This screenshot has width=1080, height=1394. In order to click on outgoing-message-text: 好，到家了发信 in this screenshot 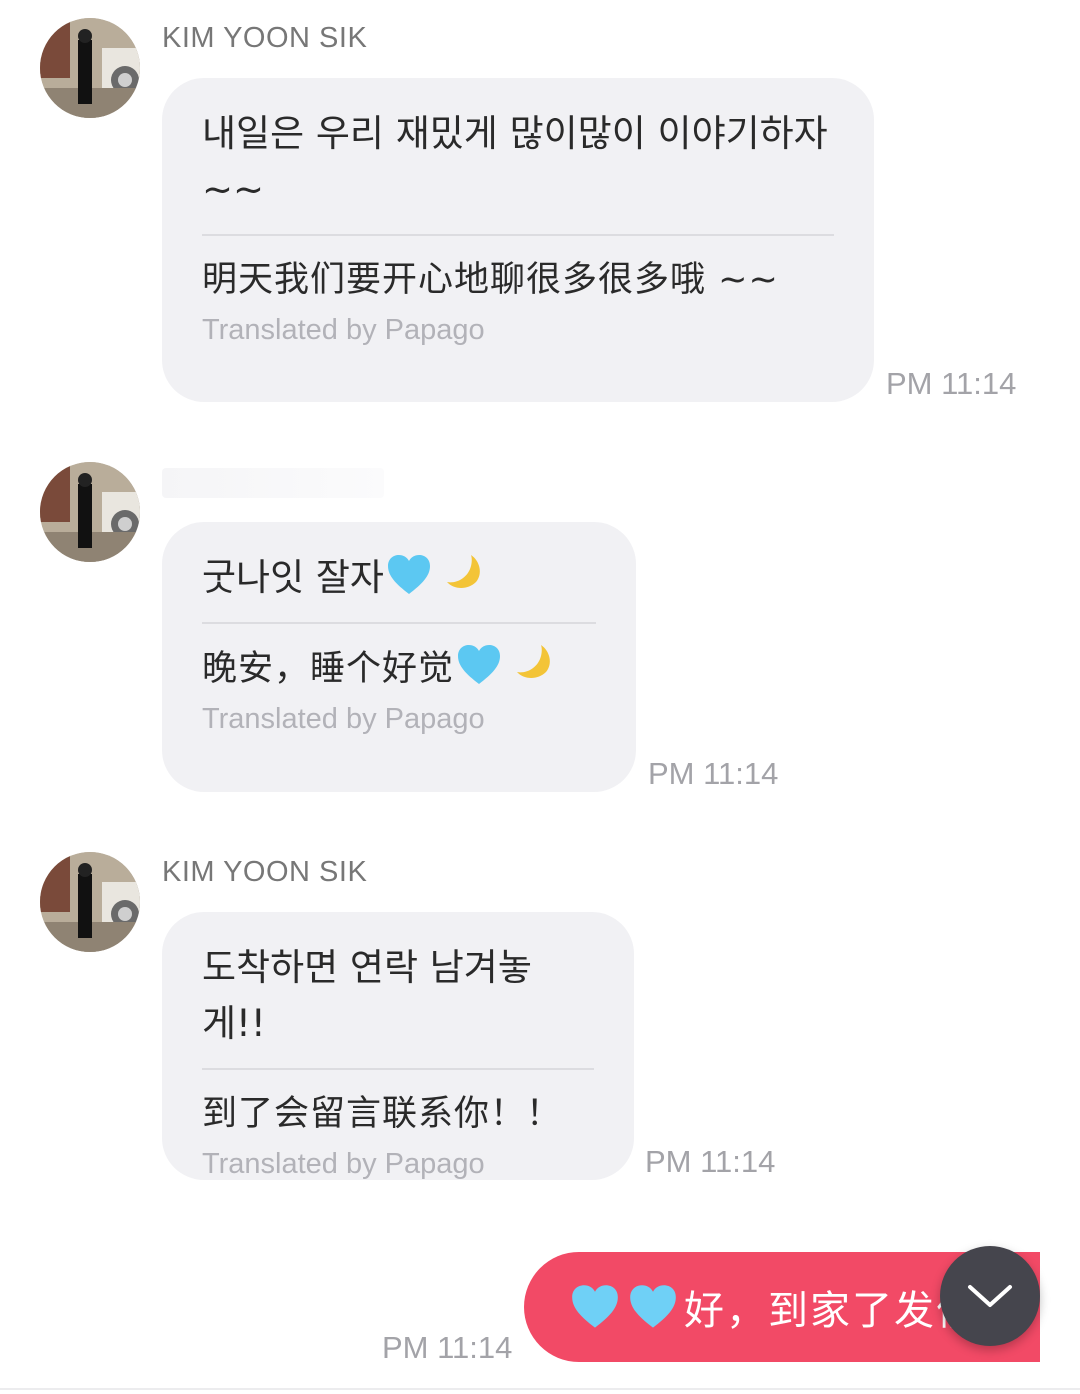, I will do `click(831, 1311)`.